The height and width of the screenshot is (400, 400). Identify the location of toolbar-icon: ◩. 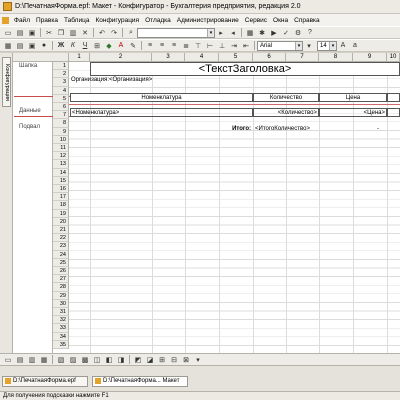
(138, 360).